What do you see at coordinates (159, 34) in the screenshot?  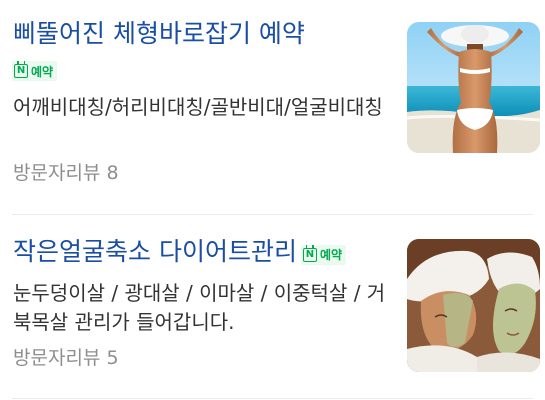 I see `listing-title: 삐뚤어진 체형바로잡기 예약` at bounding box center [159, 34].